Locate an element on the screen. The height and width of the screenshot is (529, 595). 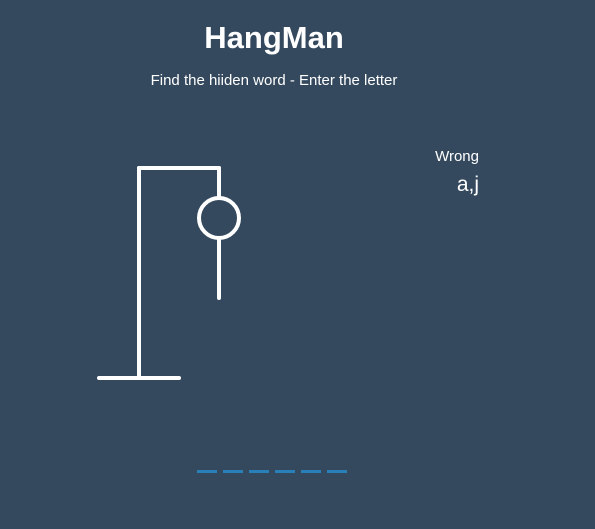
wrong-letters-panel: Wrong a,j is located at coordinates (457, 173).